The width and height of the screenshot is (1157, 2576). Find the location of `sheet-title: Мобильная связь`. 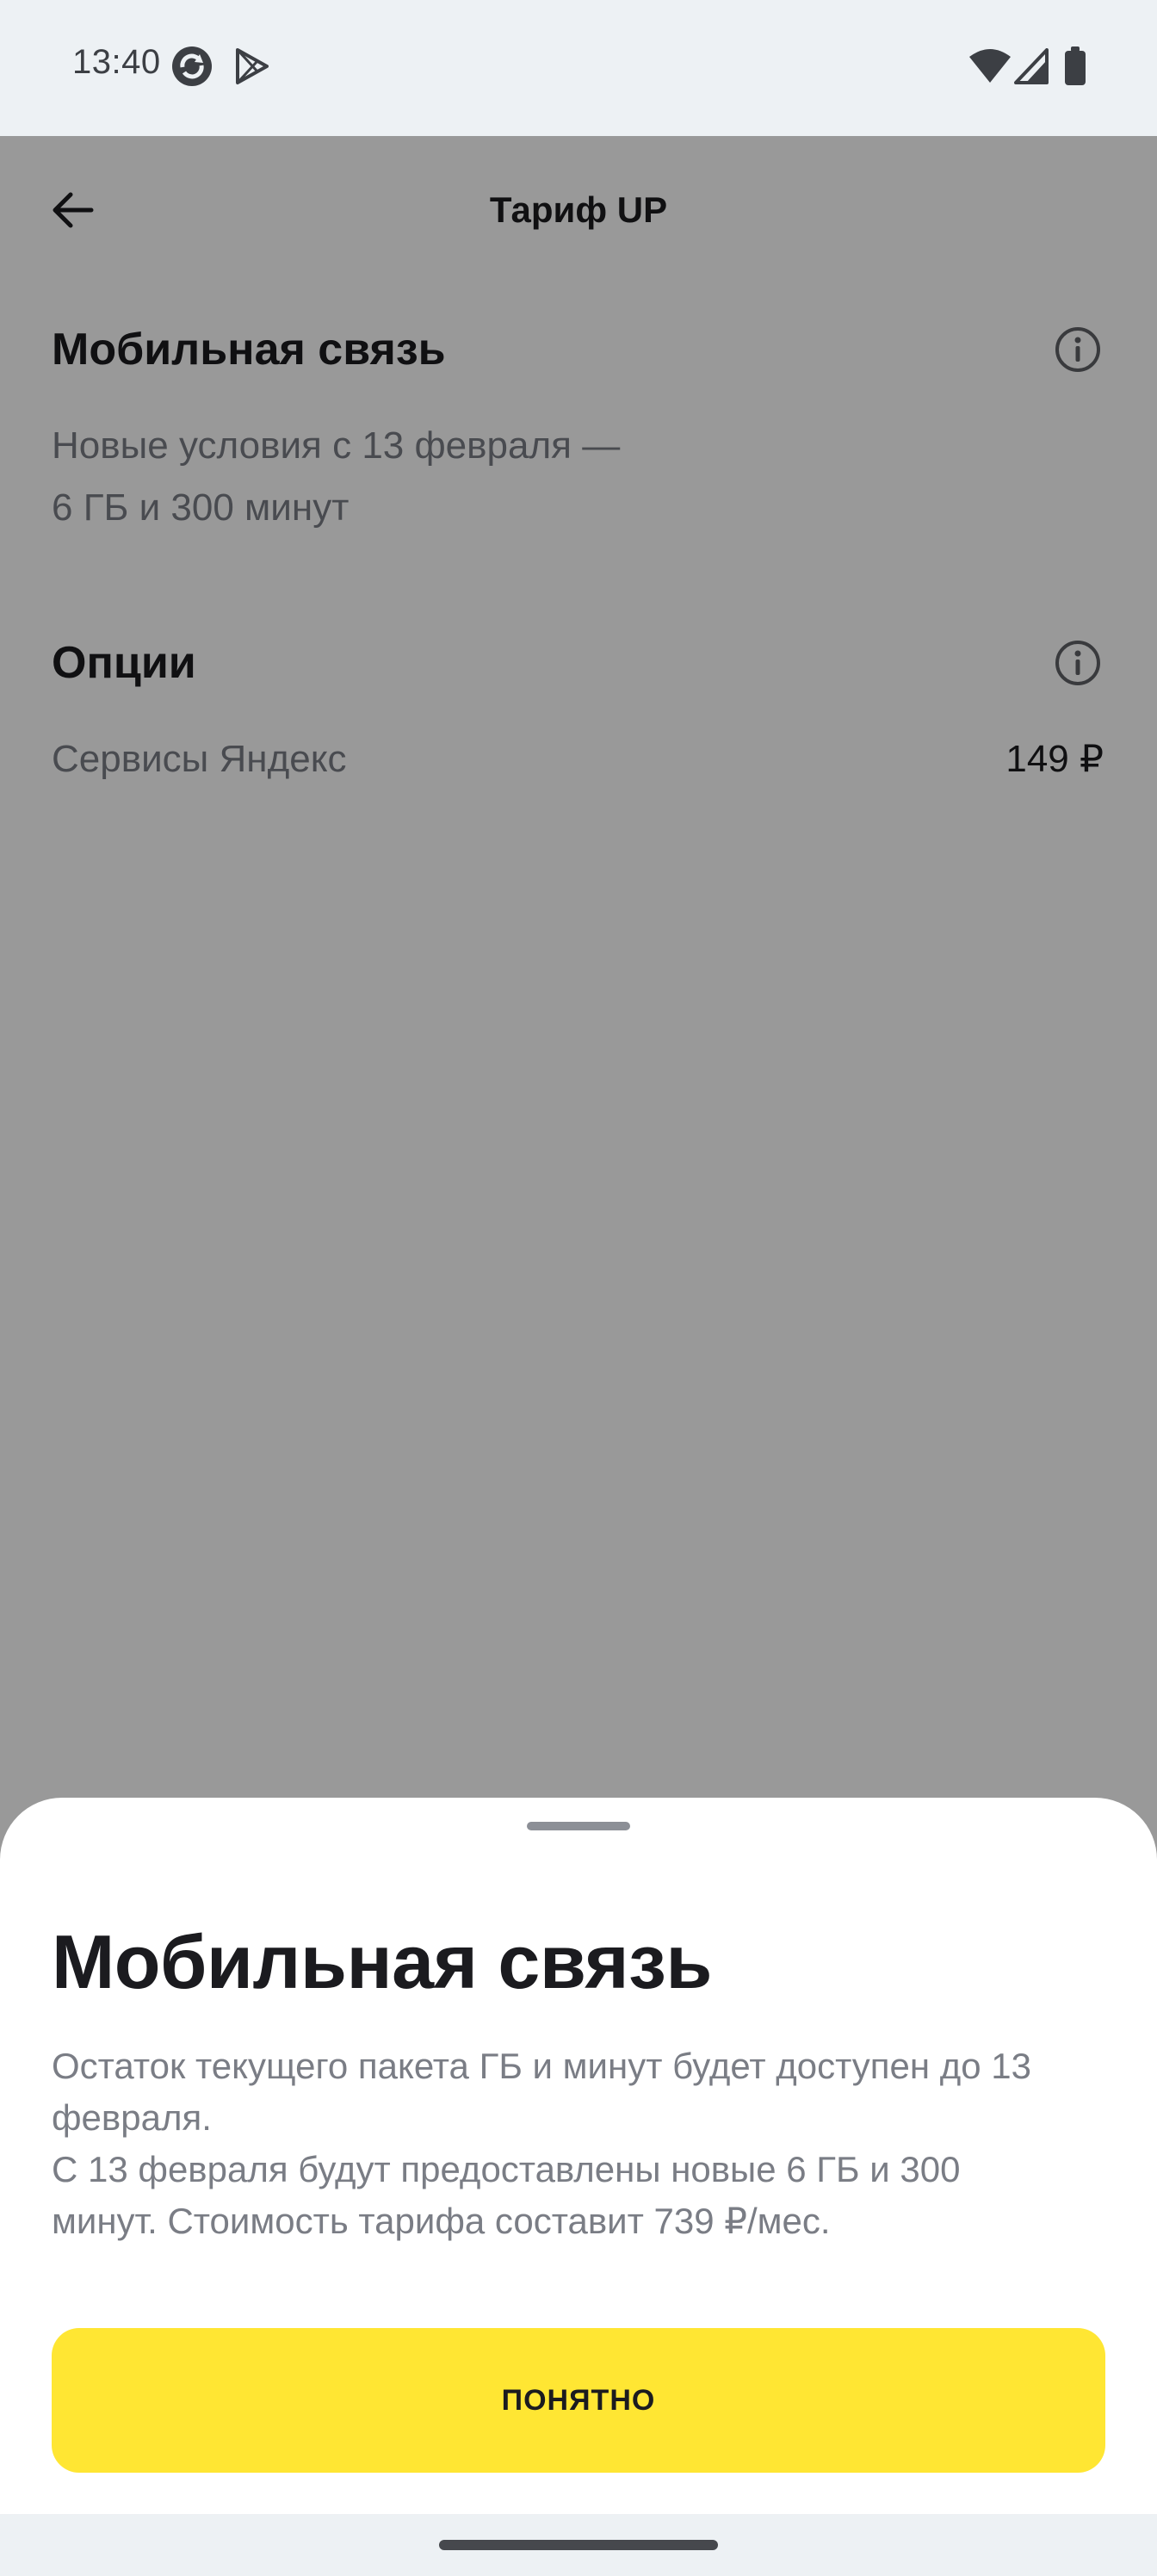

sheet-title: Мобильная связь is located at coordinates (382, 1962).